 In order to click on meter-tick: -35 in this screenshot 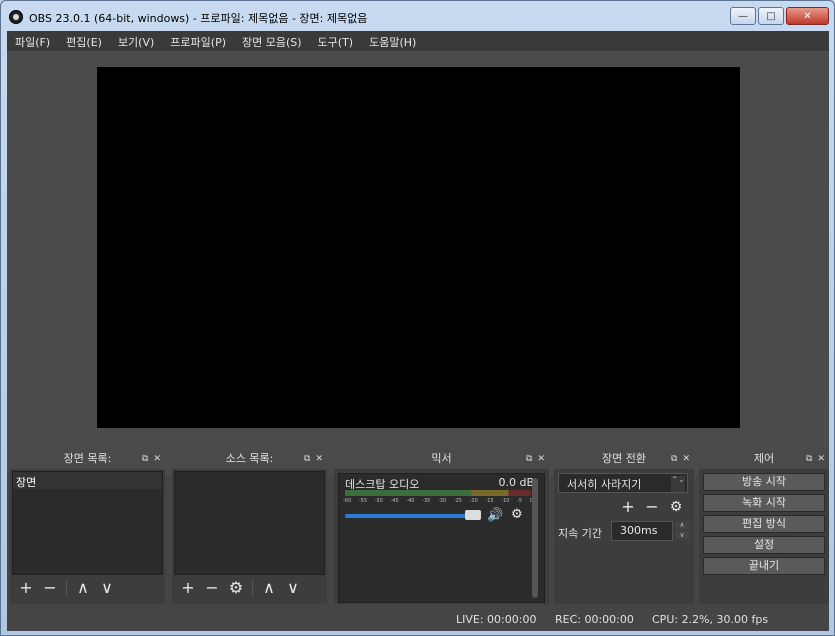, I will do `click(426, 501)`.